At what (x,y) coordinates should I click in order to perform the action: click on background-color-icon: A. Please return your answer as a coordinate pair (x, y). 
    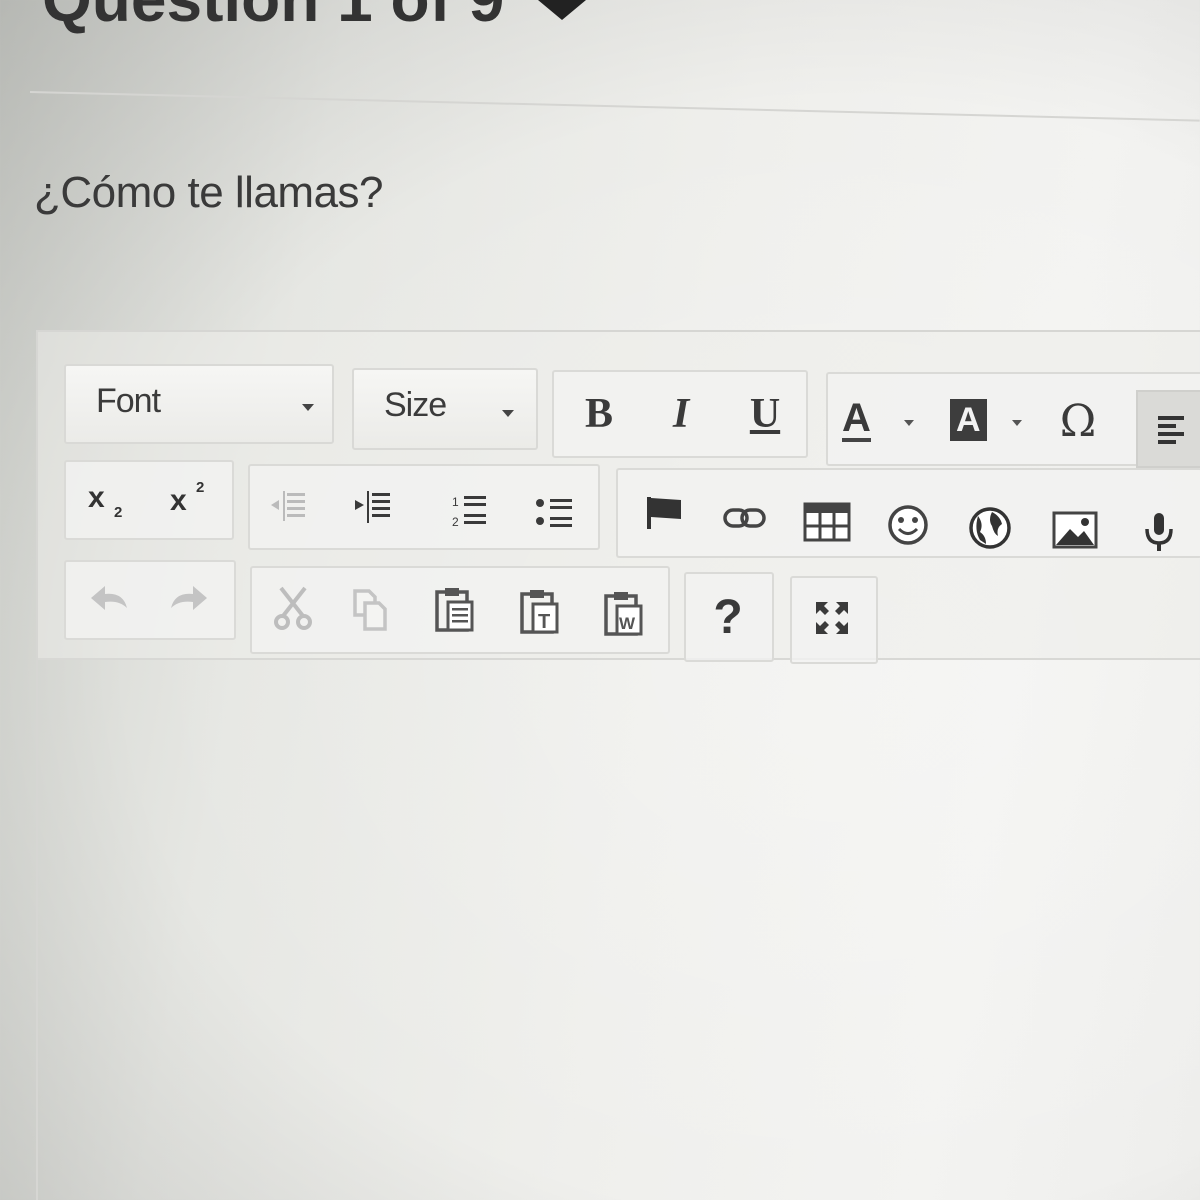
    Looking at the image, I should click on (968, 420).